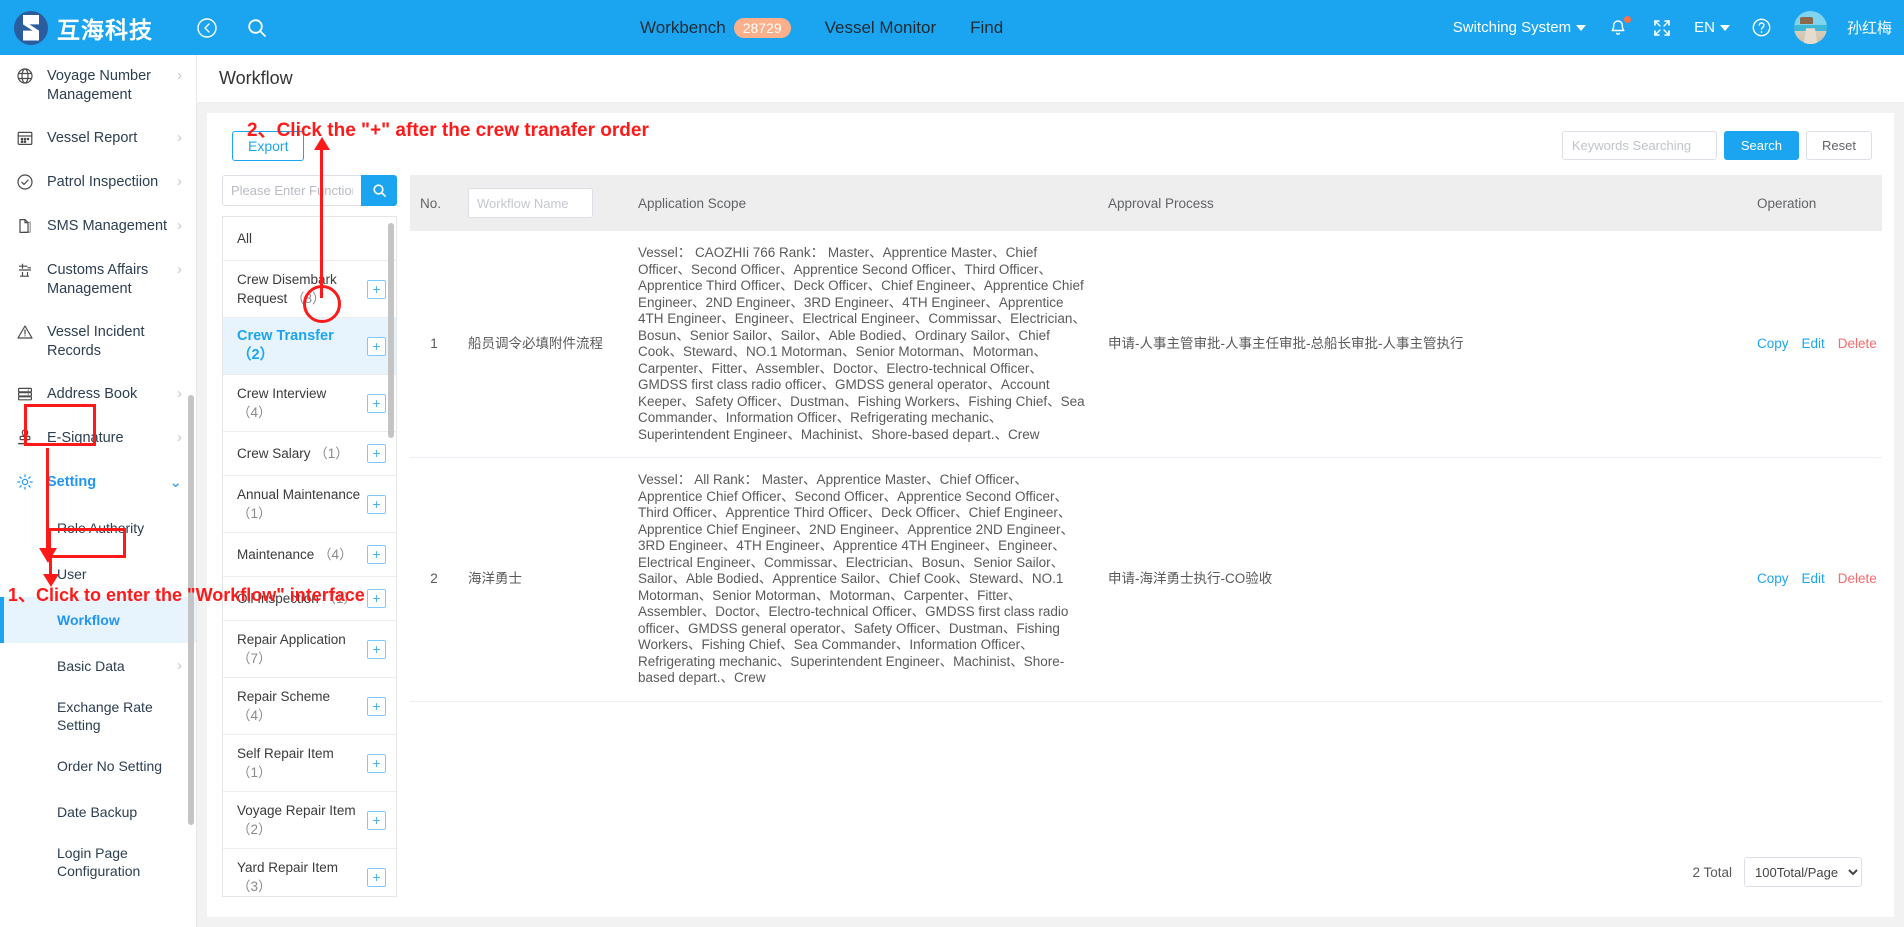 Image resolution: width=1904 pixels, height=927 pixels. I want to click on function-item-voyage-repair-item: Voyage Repair Item （2） +, so click(309, 820).